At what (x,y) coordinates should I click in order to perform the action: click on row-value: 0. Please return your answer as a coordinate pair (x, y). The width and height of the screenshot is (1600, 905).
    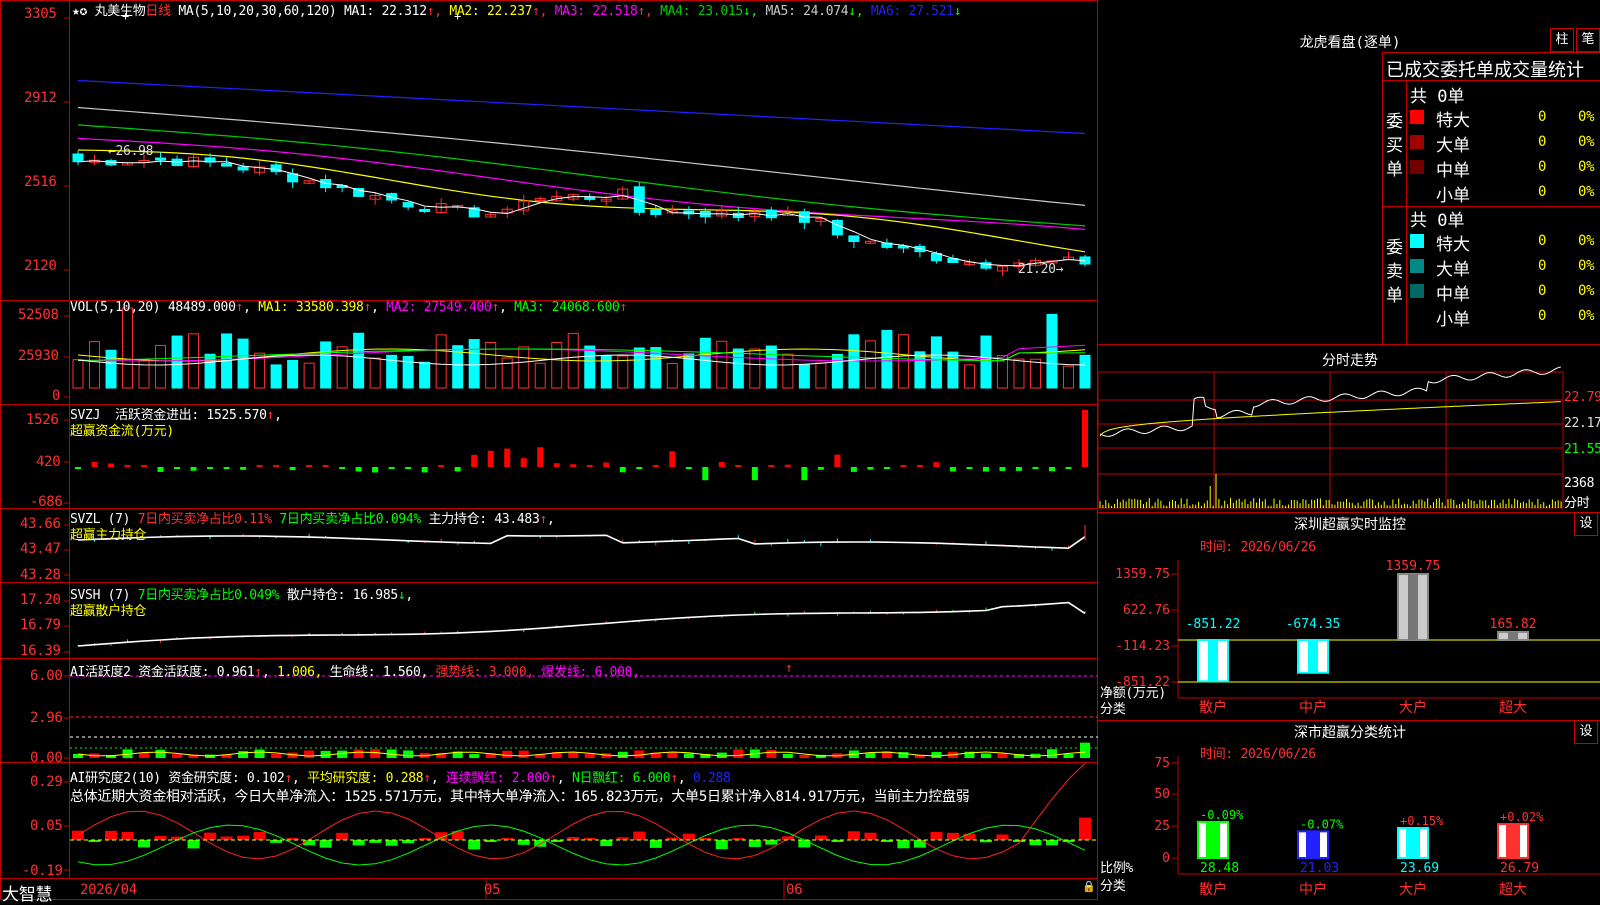
    Looking at the image, I should click on (1542, 142).